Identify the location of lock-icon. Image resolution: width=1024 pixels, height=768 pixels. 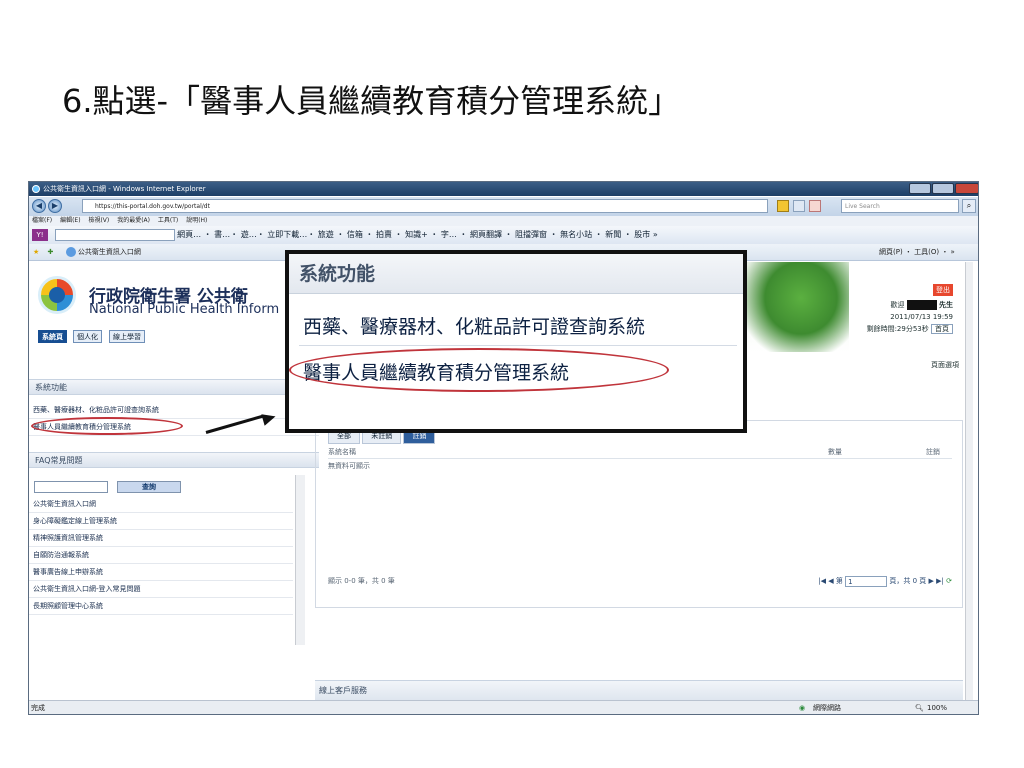
(783, 206).